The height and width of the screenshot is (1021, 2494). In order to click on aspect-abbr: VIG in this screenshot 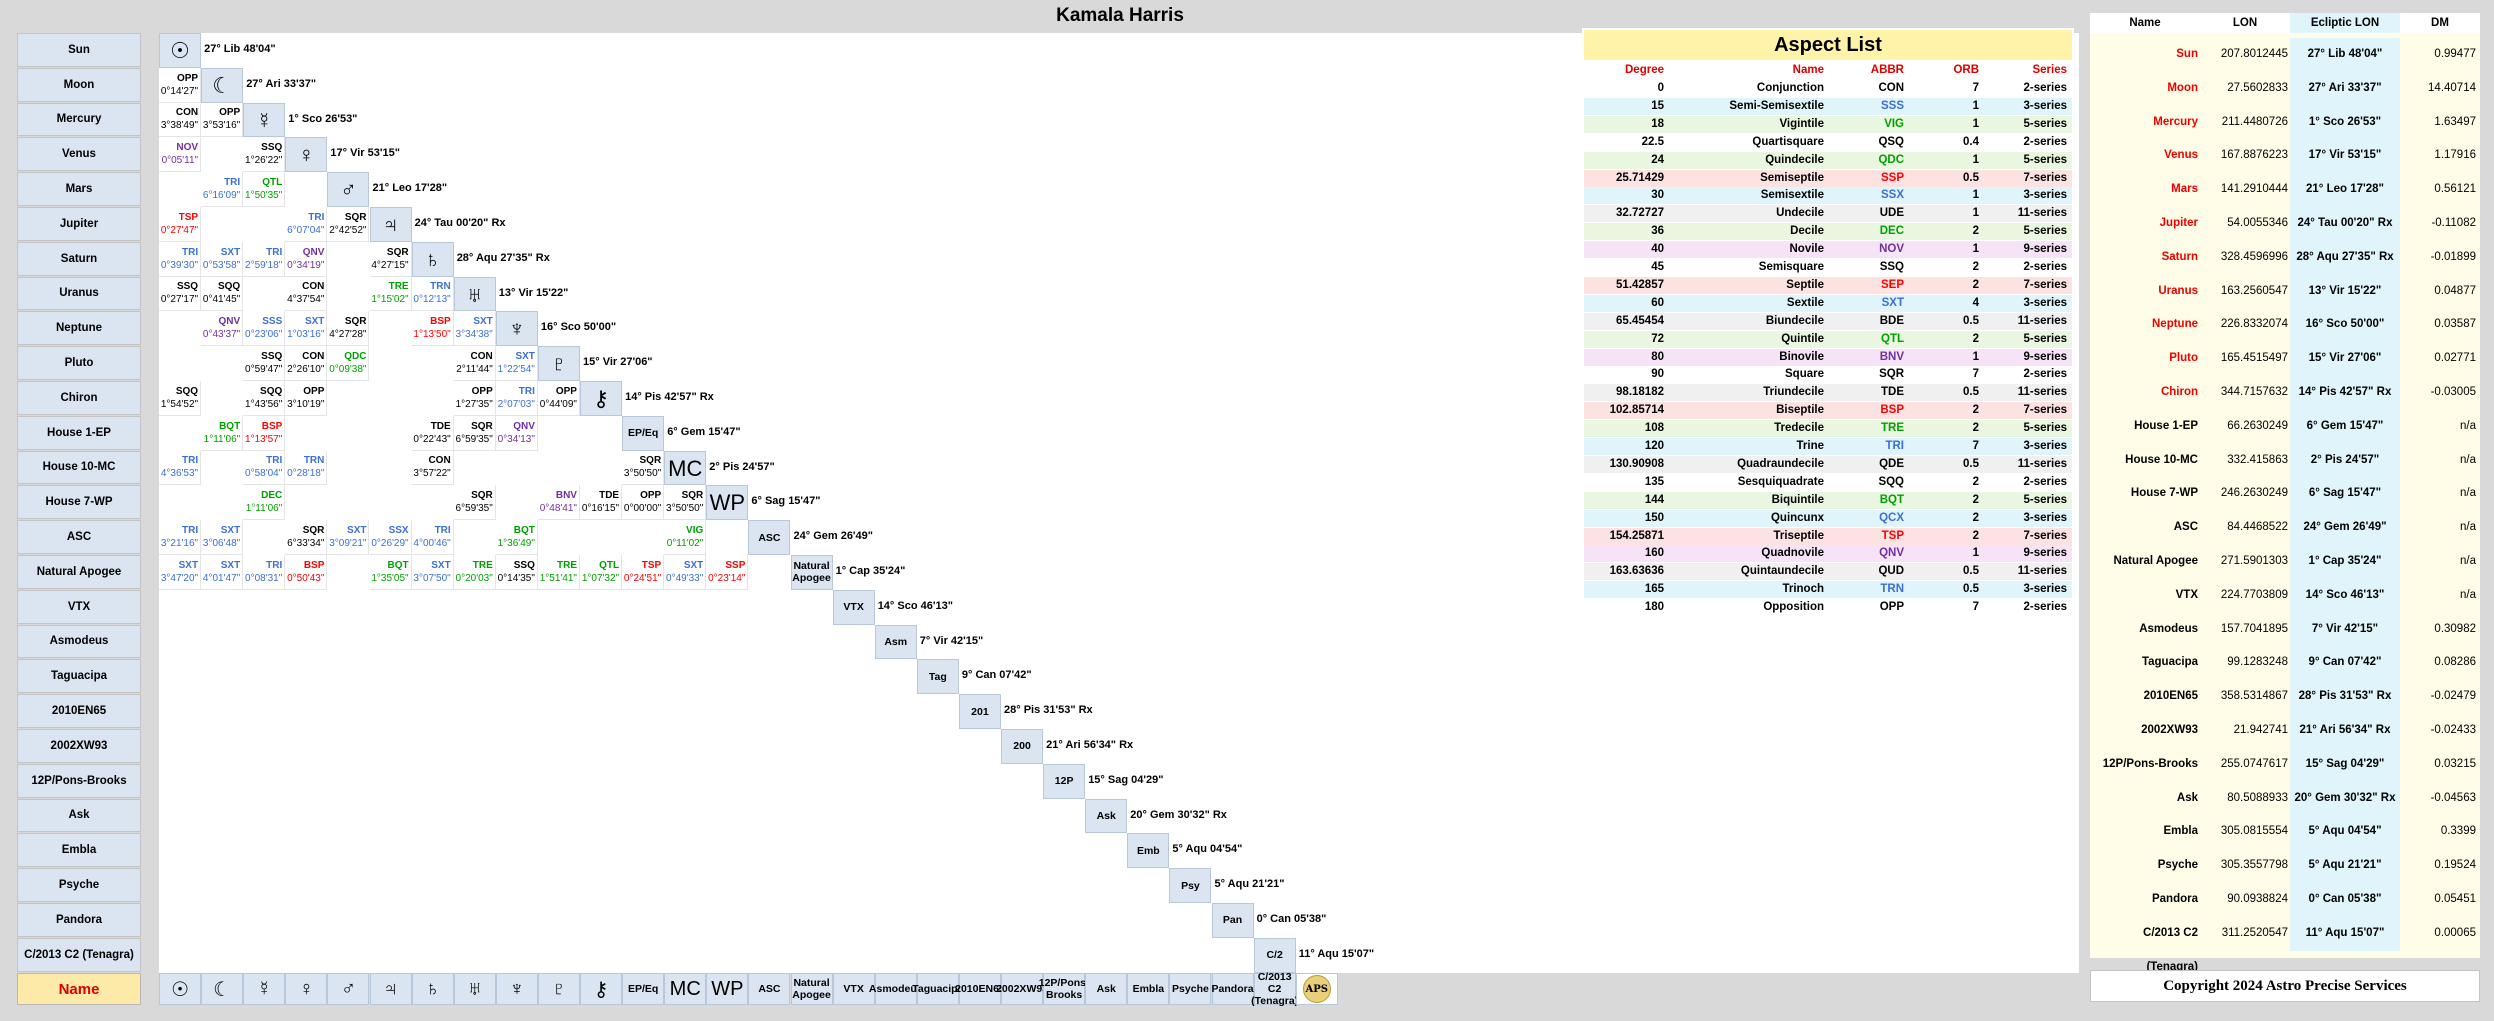, I will do `click(695, 531)`.